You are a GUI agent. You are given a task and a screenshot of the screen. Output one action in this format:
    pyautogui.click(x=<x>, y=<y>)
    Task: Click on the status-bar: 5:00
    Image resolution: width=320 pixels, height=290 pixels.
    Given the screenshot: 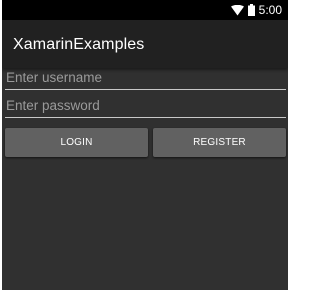 What is the action you would take?
    pyautogui.click(x=145, y=10)
    